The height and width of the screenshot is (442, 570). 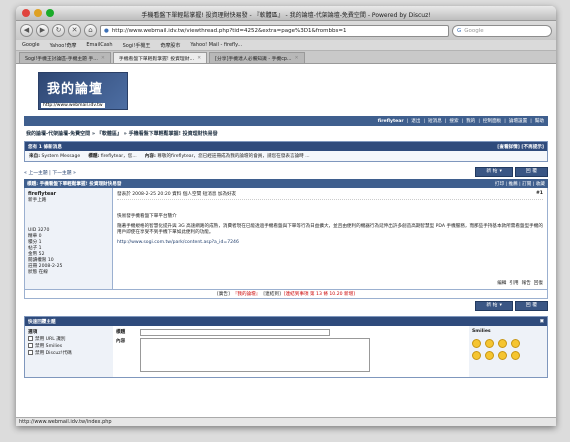 What do you see at coordinates (286, 146) in the screenshot?
I see `pm-notice-header: 您有 1 條新消息 [查看詳情] [不再提示]` at bounding box center [286, 146].